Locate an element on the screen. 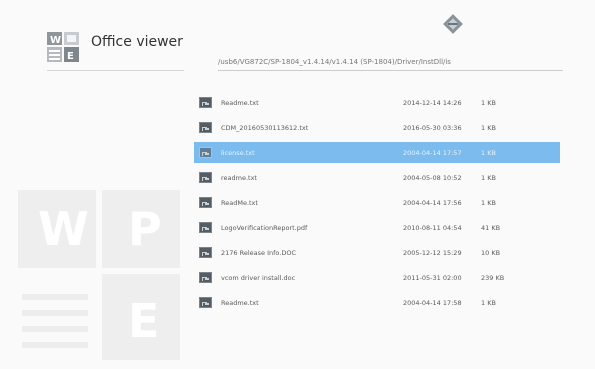 The height and width of the screenshot is (369, 595). file-row: Readme.txt 2004-04-14 17:58 1 KB is located at coordinates (377, 302).